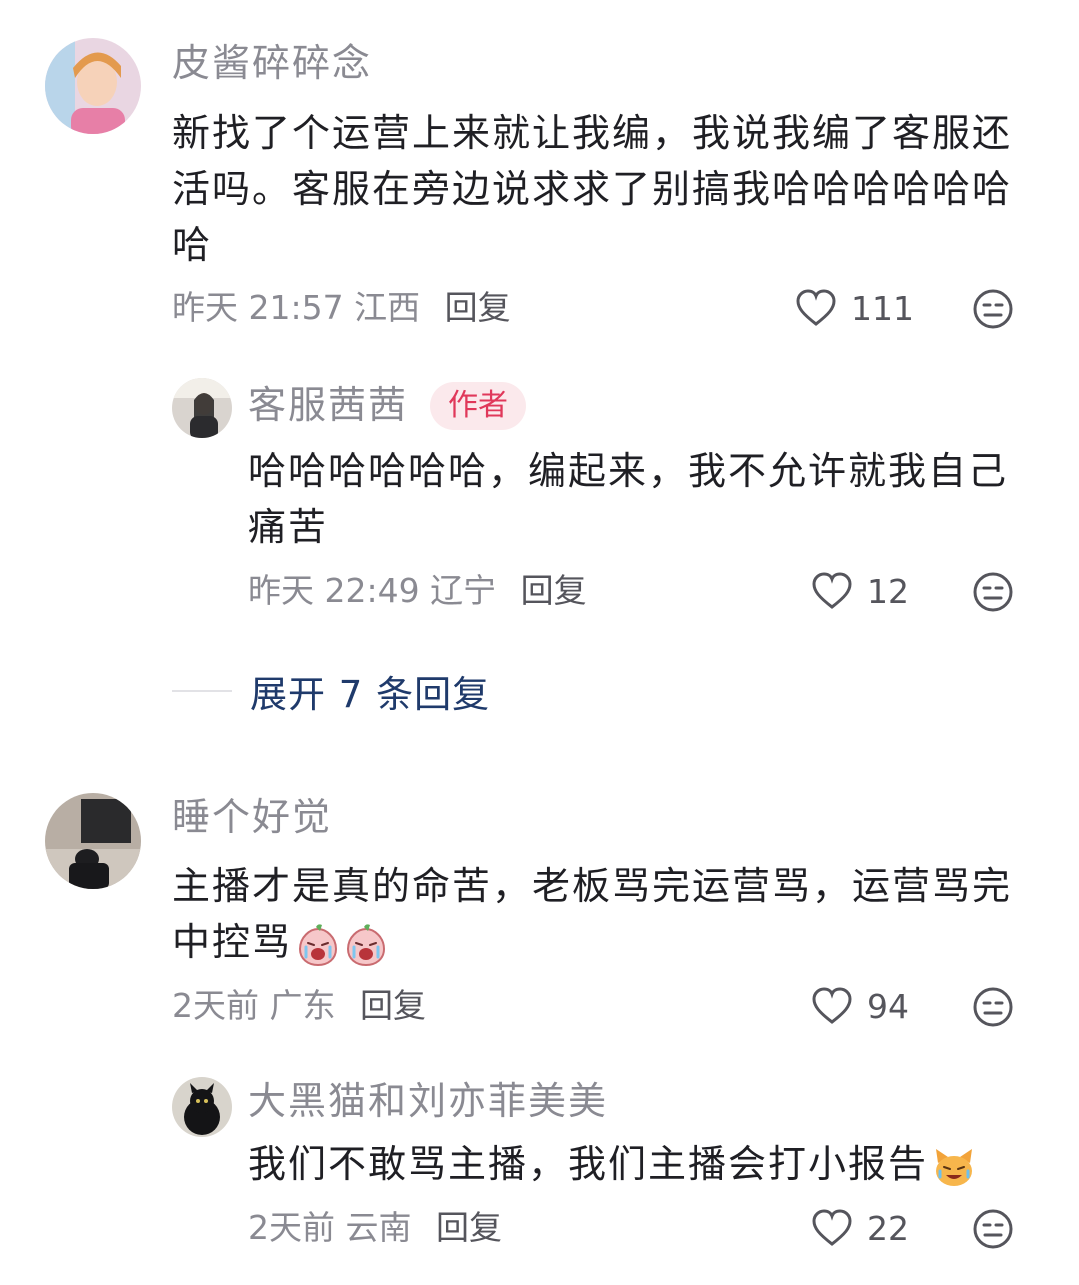 Image resolution: width=1079 pixels, height=1285 pixels. Describe the element at coordinates (272, 63) in the screenshot. I see `username: 皮酱碎碎念` at that location.